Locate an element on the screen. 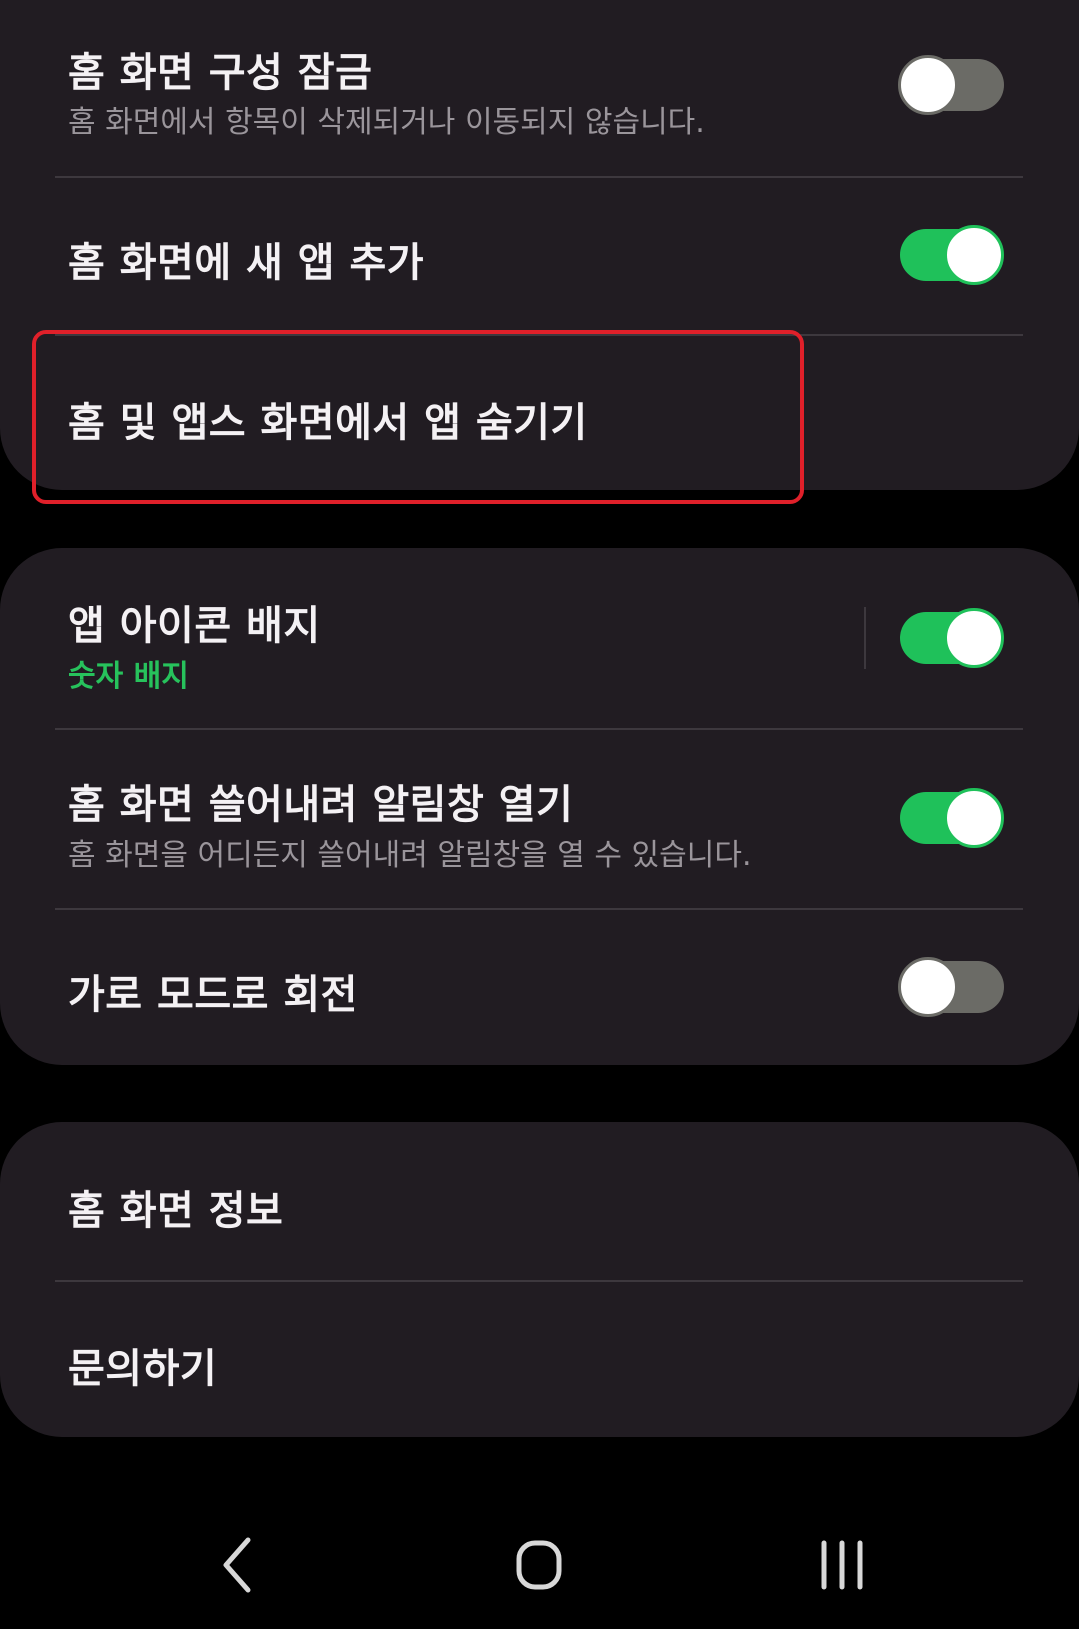 The height and width of the screenshot is (1629, 1079). add-new-apps-toggle is located at coordinates (952, 255).